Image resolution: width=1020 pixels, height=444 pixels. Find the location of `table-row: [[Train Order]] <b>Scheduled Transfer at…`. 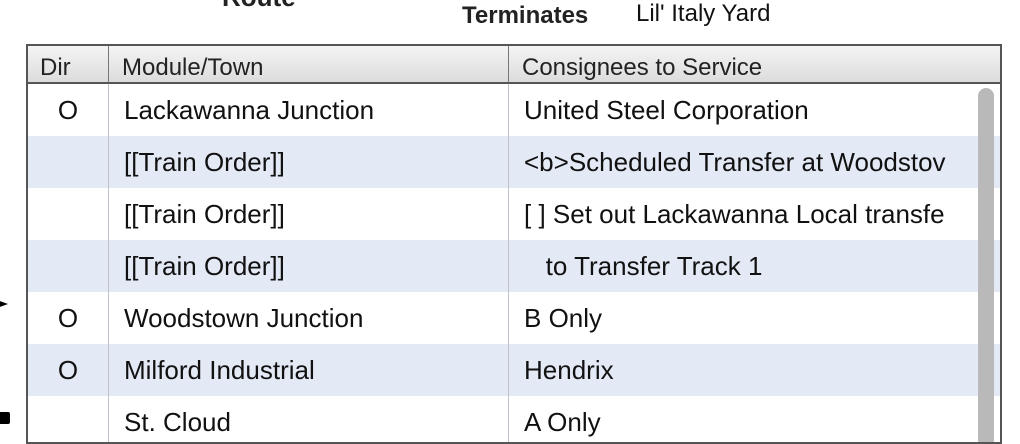

table-row: [[Train Order]] <b>Scheduled Transfer at… is located at coordinates (514, 162).